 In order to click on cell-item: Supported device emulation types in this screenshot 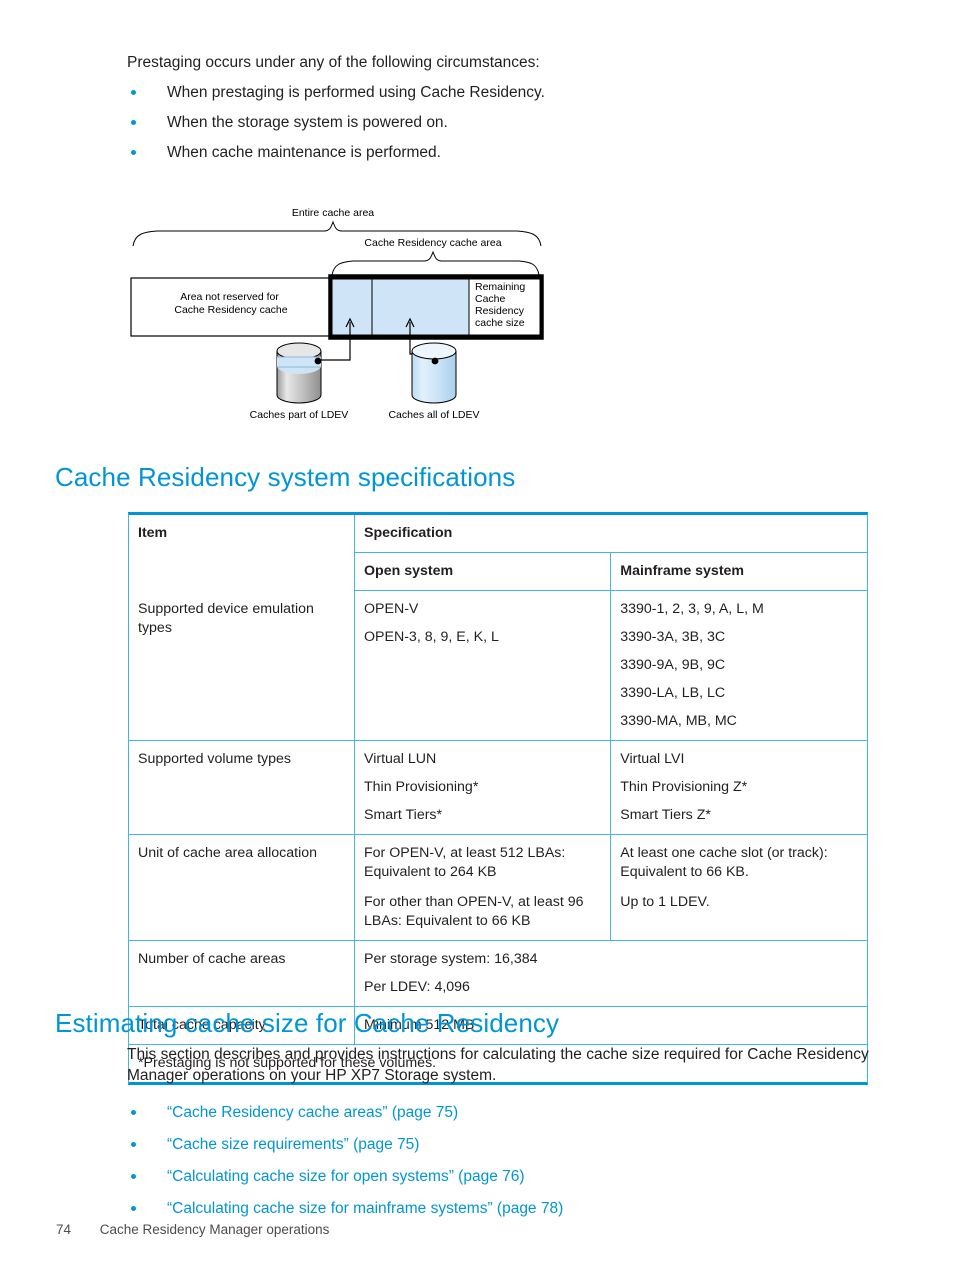, I will do `click(242, 665)`.